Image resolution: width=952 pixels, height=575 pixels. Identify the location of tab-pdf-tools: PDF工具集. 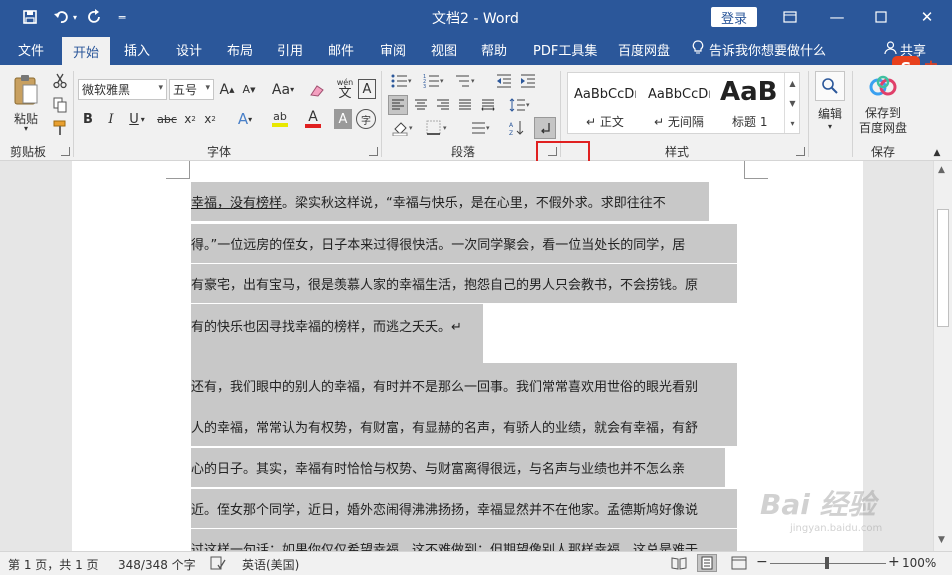
(565, 49).